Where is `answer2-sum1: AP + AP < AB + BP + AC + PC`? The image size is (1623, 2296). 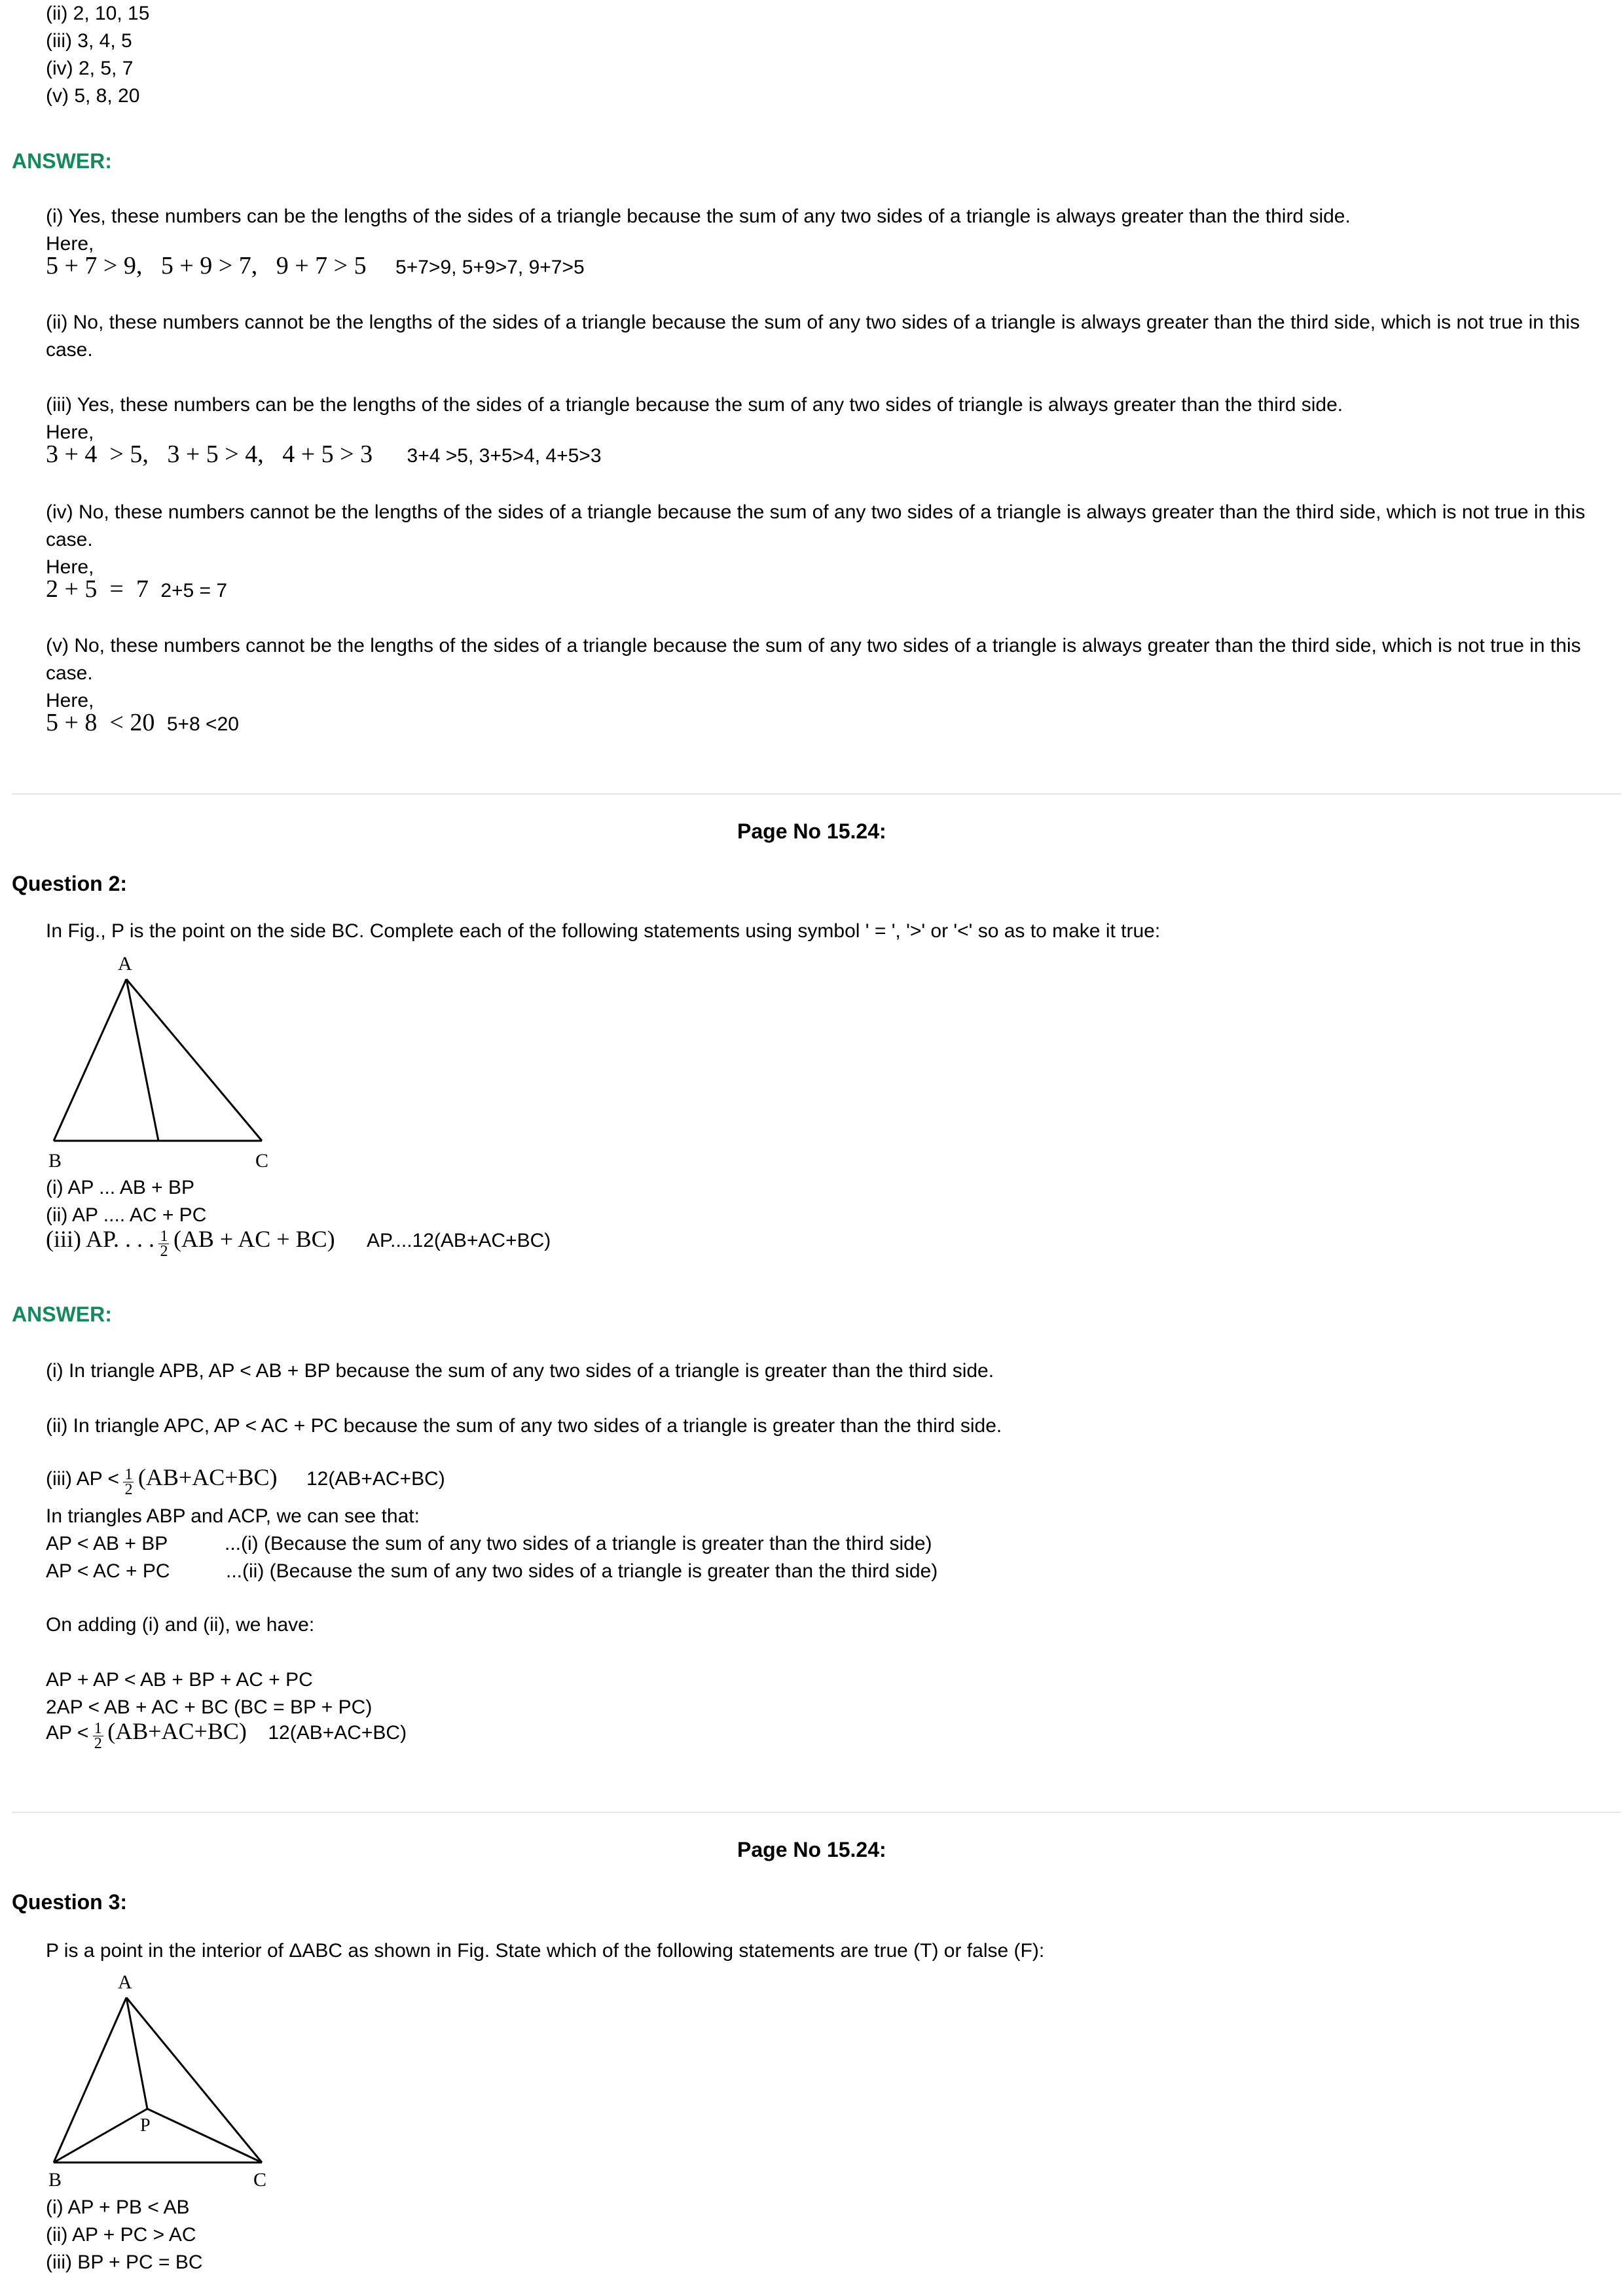
answer2-sum1: AP + AP < AB + BP + AC + PC is located at coordinates (179, 1680).